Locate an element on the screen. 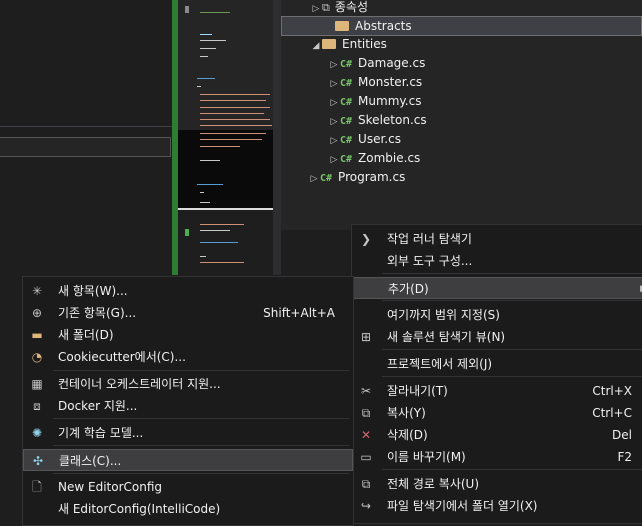 The width and height of the screenshot is (642, 526). tree-item-label: Skeleton.cs is located at coordinates (392, 120).